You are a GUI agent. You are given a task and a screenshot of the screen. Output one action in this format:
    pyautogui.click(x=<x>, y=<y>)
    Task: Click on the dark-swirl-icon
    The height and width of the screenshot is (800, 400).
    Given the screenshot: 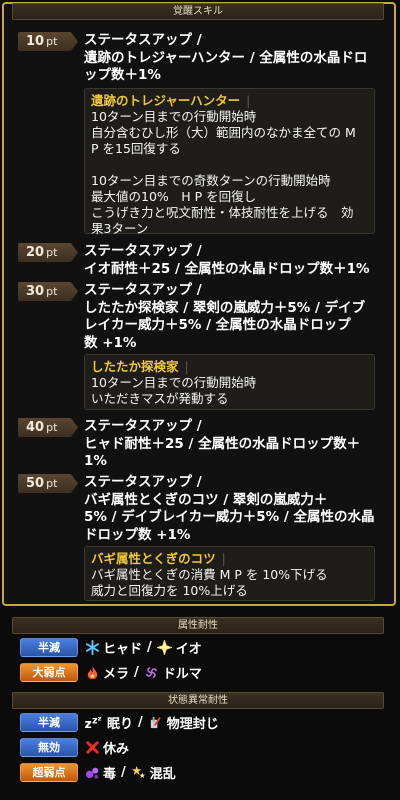 What is the action you would take?
    pyautogui.click(x=152, y=673)
    